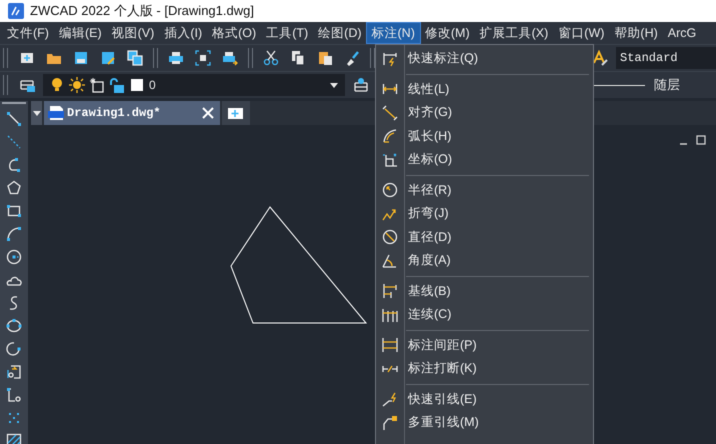 The image size is (716, 444). Describe the element at coordinates (14, 142) in the screenshot. I see `construction-line-icon` at that location.